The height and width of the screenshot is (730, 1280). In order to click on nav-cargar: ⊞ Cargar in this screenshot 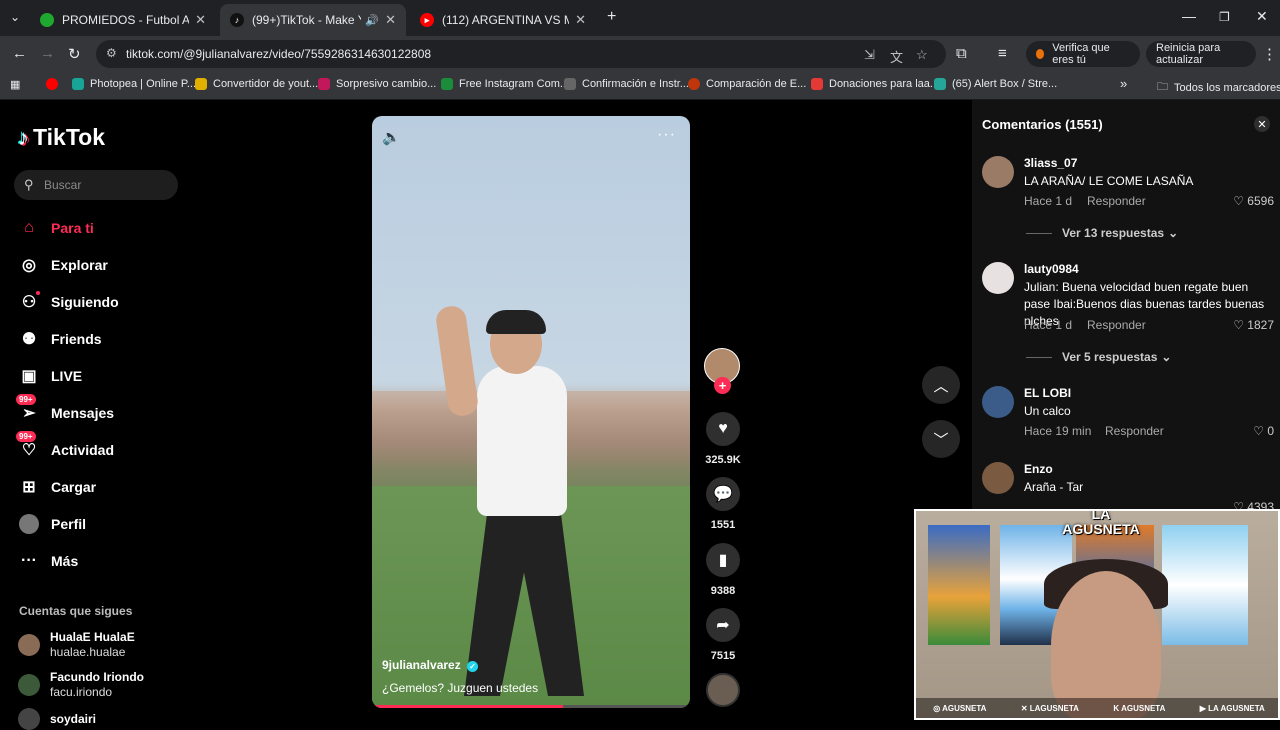, I will do `click(57, 487)`.